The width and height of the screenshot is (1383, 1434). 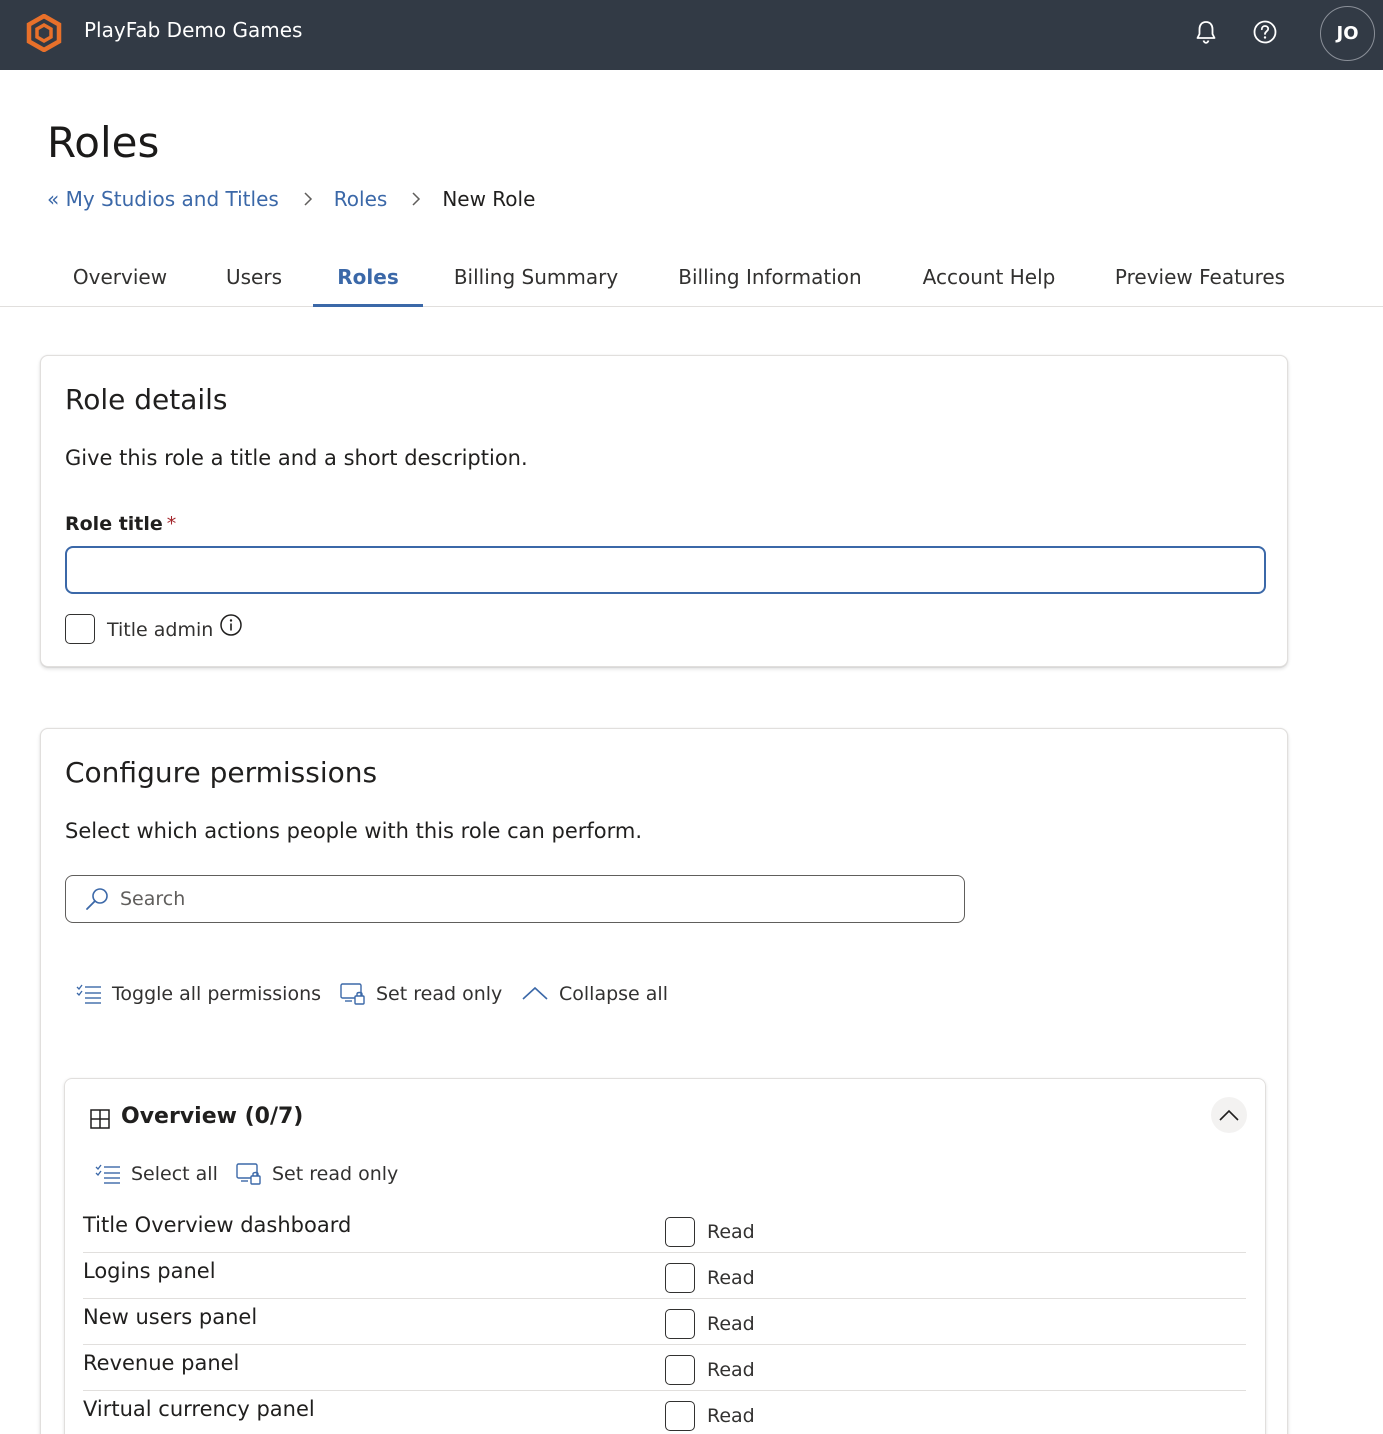 What do you see at coordinates (770, 277) in the screenshot?
I see `tab-billing-information: Billing Information` at bounding box center [770, 277].